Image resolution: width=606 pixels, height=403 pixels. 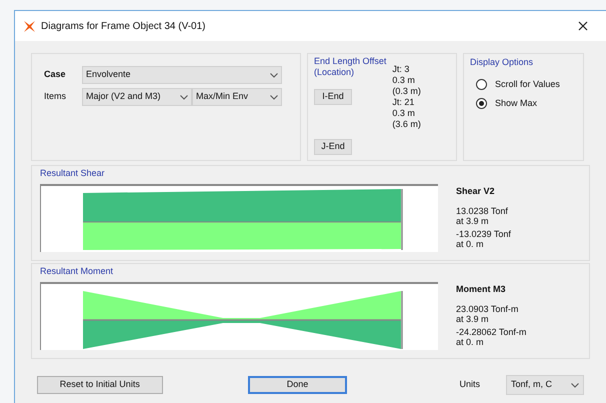 I want to click on max-value: 13.0238 Tonf, so click(x=482, y=211).